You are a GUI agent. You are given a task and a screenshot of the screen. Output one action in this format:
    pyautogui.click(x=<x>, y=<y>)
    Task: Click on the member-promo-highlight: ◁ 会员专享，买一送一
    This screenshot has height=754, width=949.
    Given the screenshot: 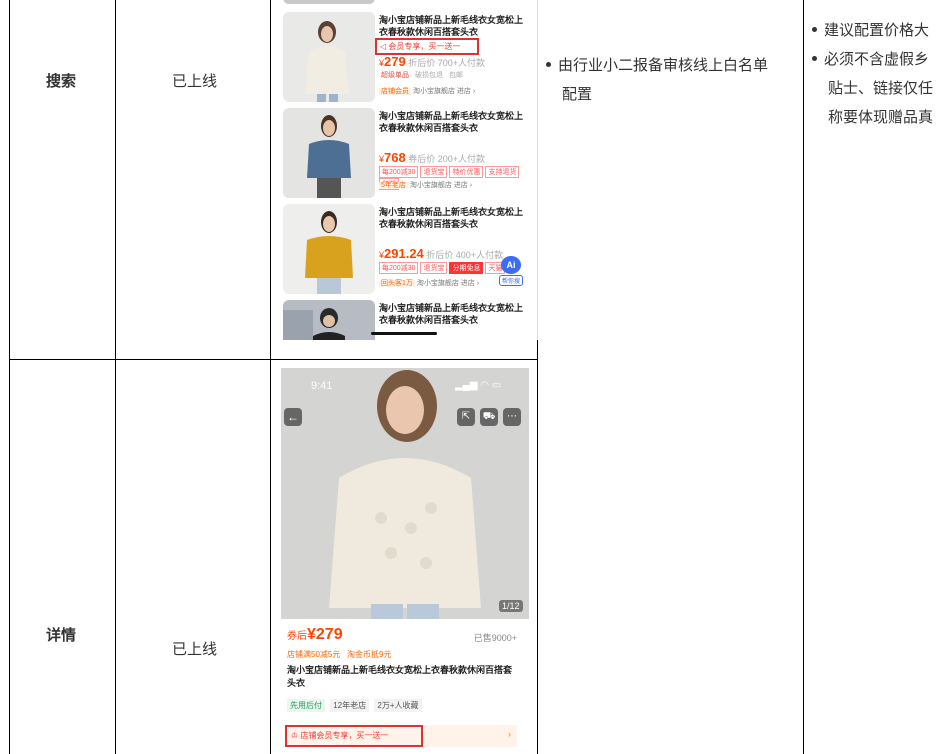 What is the action you would take?
    pyautogui.click(x=427, y=46)
    